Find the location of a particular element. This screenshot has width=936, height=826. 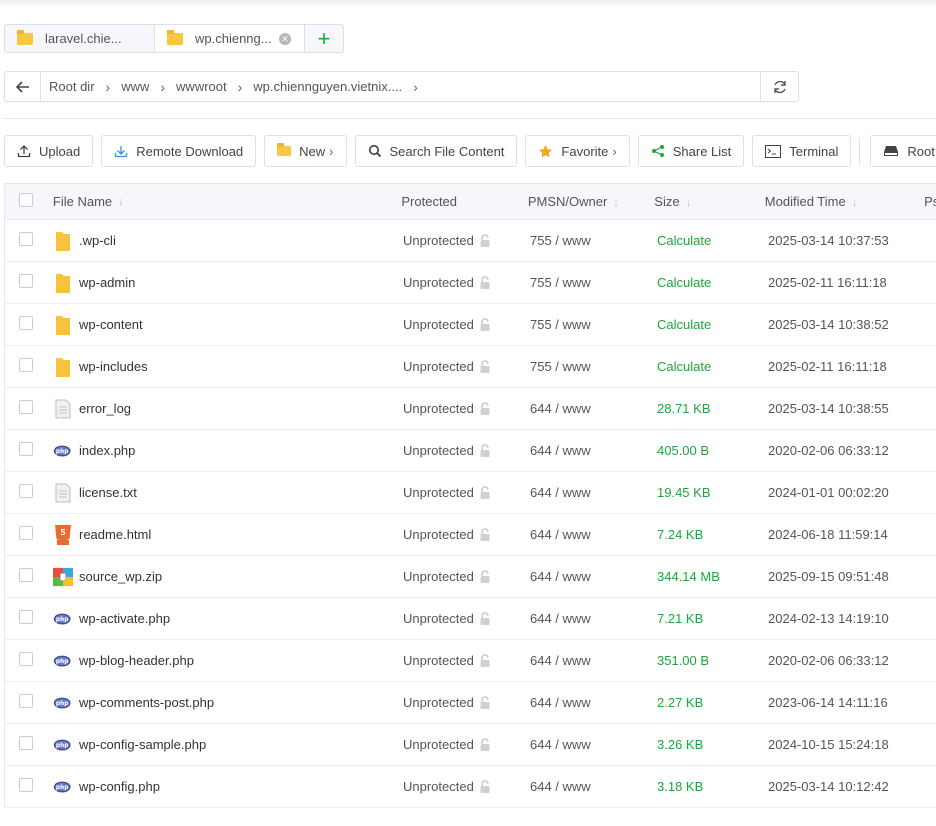

upload-button: Upload is located at coordinates (49, 151).